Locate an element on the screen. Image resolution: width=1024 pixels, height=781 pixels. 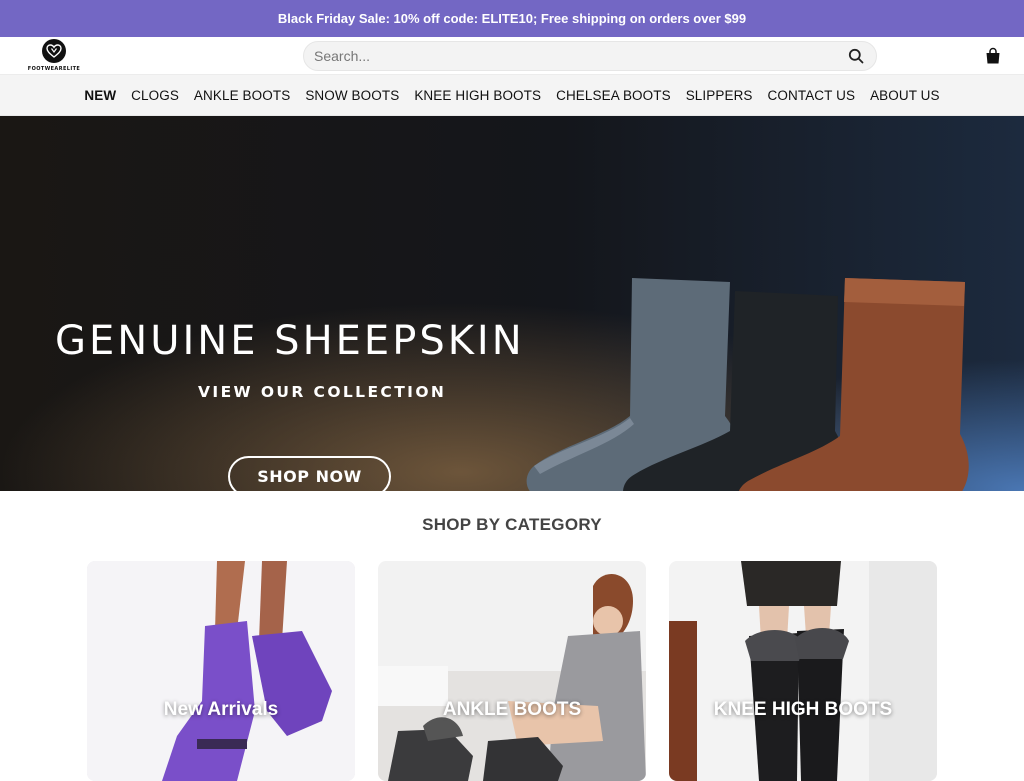
ankle-boots-image is located at coordinates (512, 671).